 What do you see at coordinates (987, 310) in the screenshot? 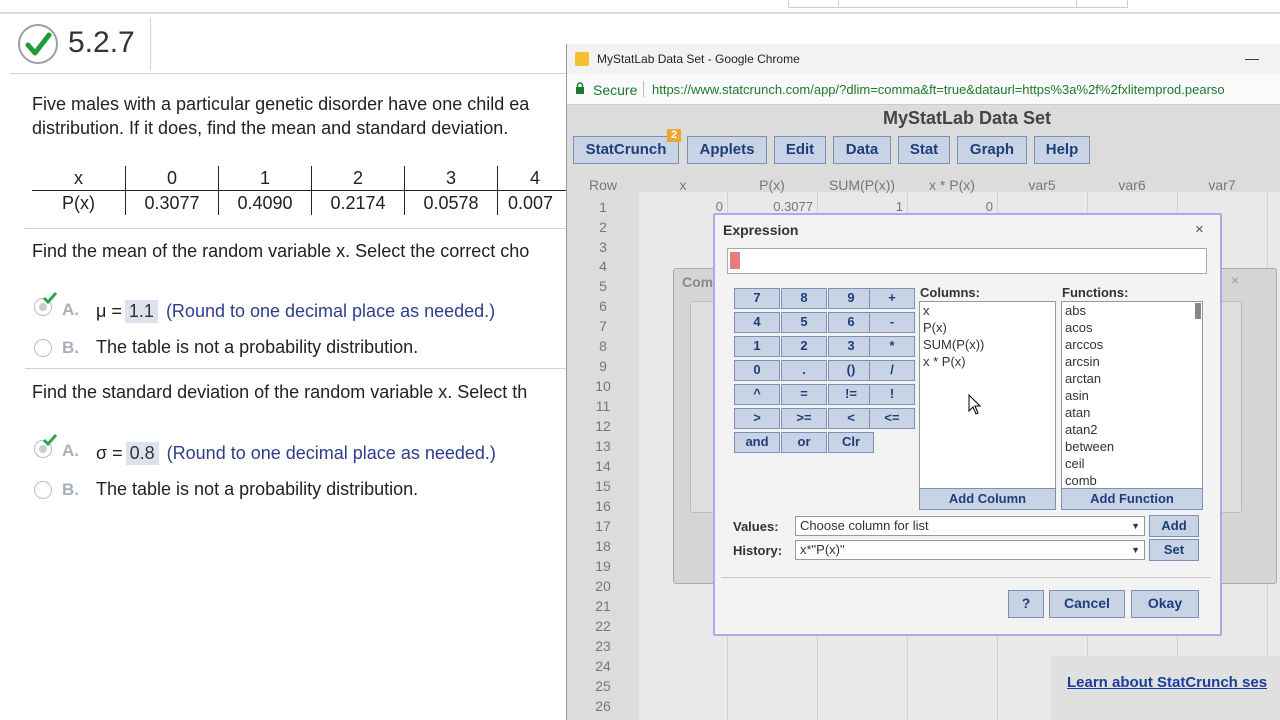
I see `list-item: x` at bounding box center [987, 310].